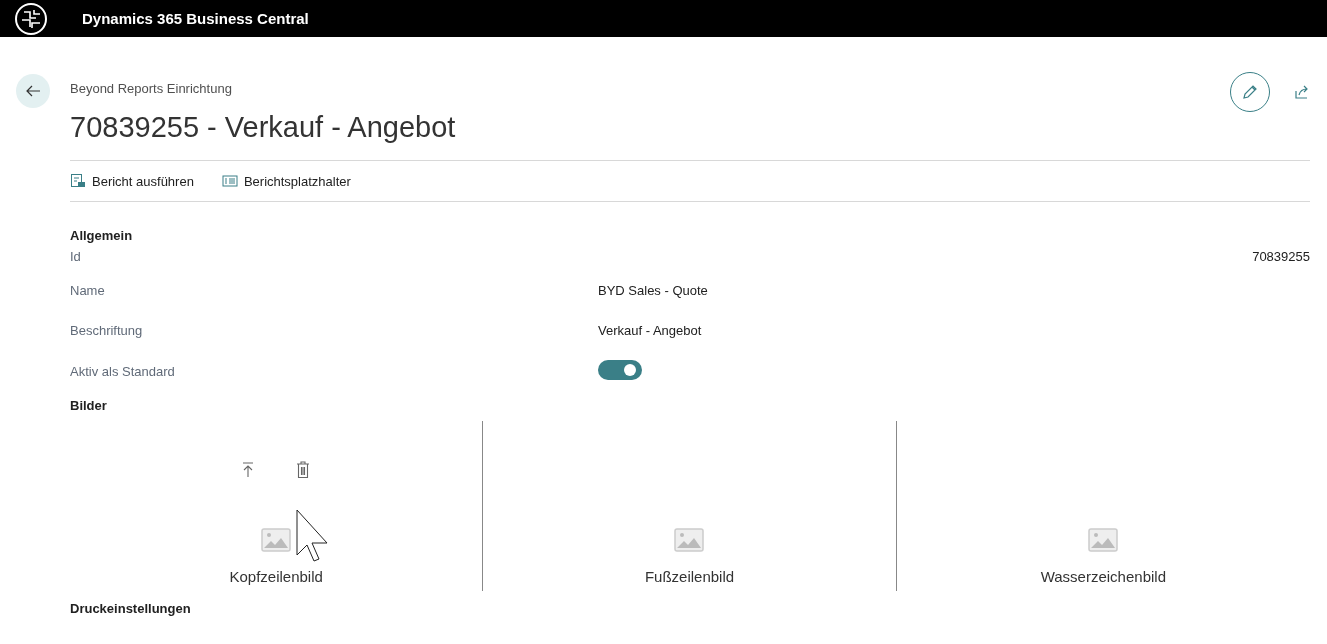  I want to click on action-button: Berichtsplatzhalter, so click(286, 181).